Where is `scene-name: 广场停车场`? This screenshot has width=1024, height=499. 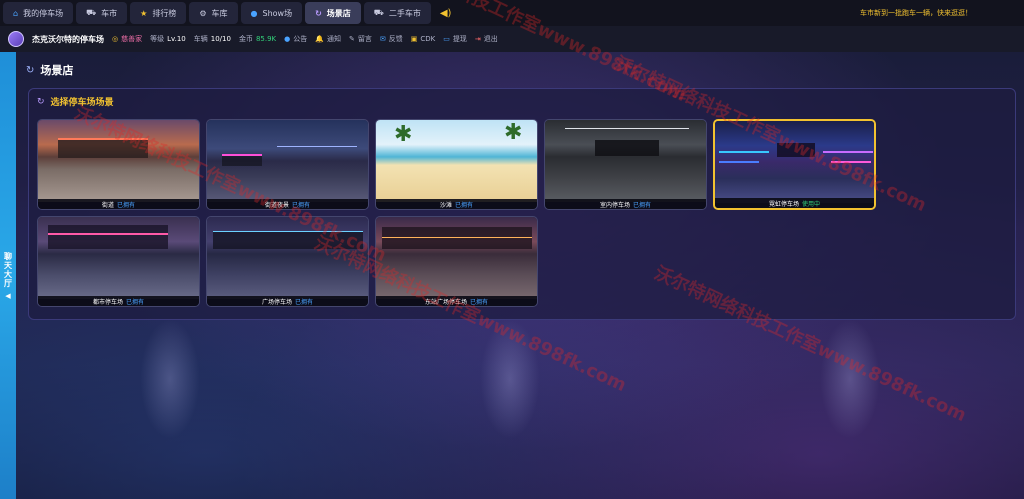
scene-name: 广场停车场 is located at coordinates (276, 302).